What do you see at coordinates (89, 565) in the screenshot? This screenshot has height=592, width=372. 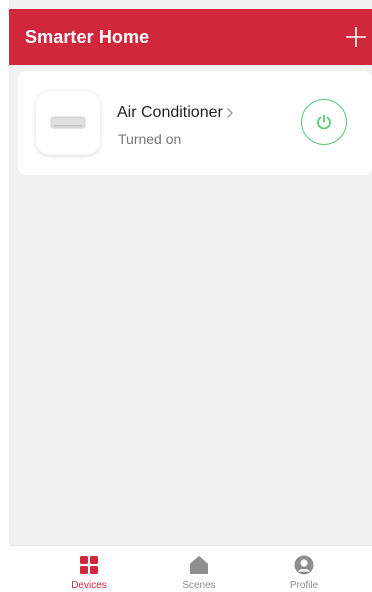 I see `grid-icon` at bounding box center [89, 565].